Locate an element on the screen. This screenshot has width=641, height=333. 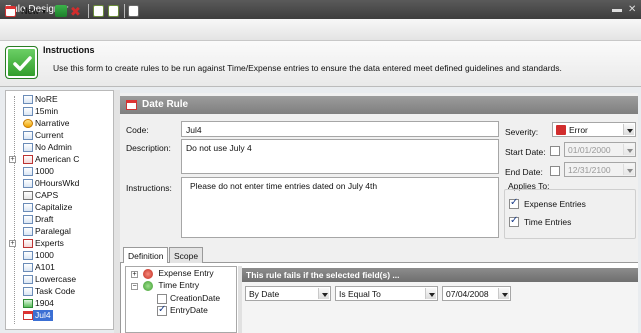
warning-icon is located at coordinates (28, 123).